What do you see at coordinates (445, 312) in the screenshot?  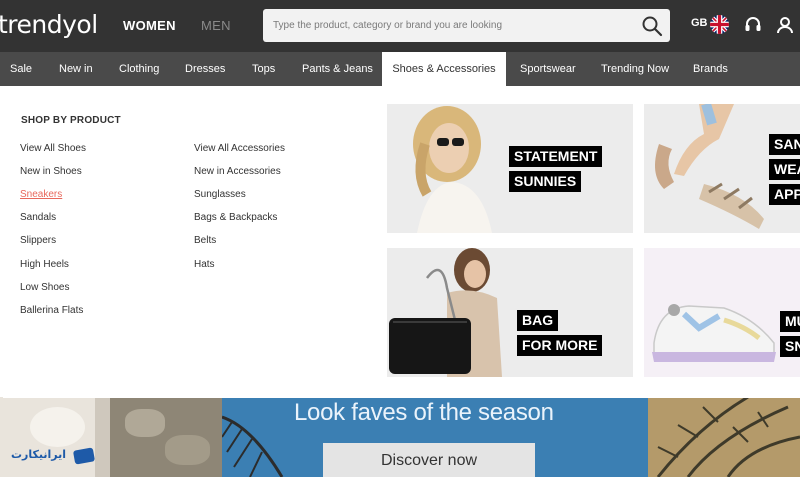 I see `model-bag-image` at bounding box center [445, 312].